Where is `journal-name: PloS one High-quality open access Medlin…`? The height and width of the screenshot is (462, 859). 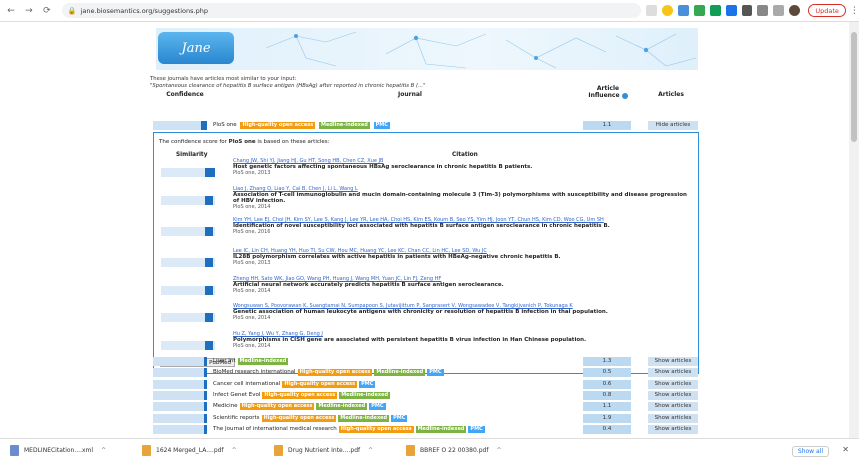
journal-name: PloS one High-quality open access Medlin… is located at coordinates (301, 125).